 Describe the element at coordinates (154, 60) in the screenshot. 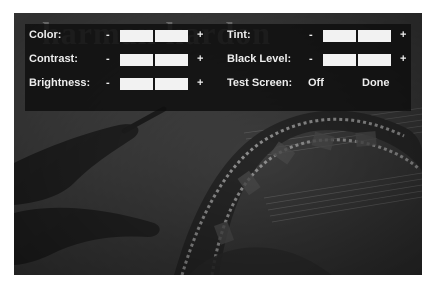

I see `contrast-slider` at that location.